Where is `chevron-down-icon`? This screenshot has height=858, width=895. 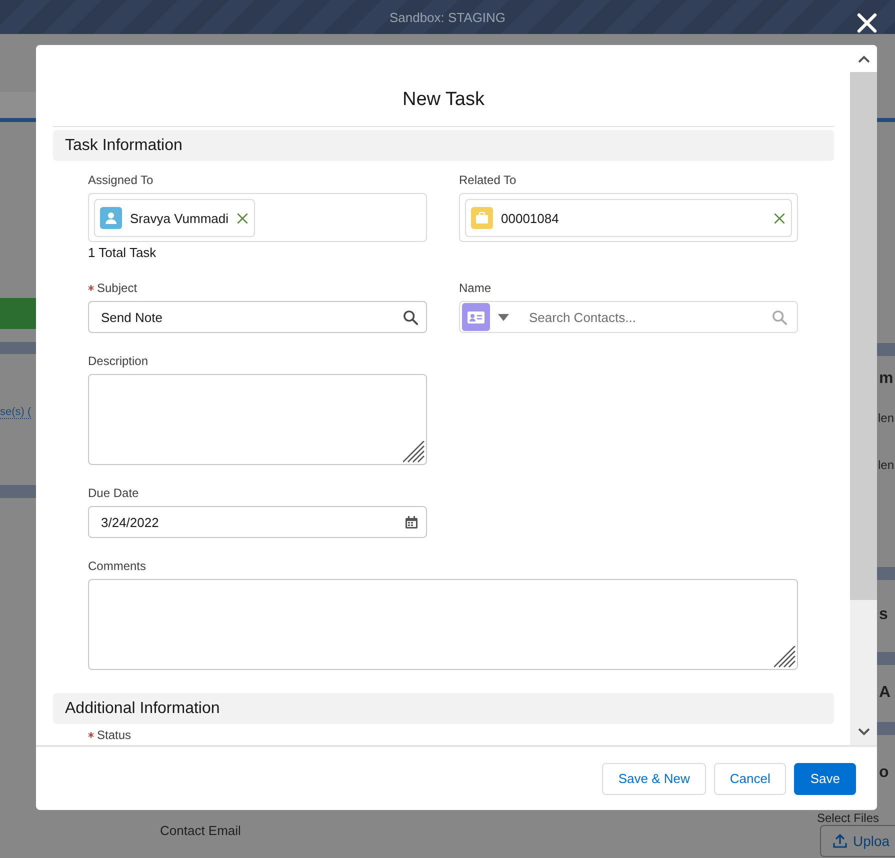 chevron-down-icon is located at coordinates (864, 732).